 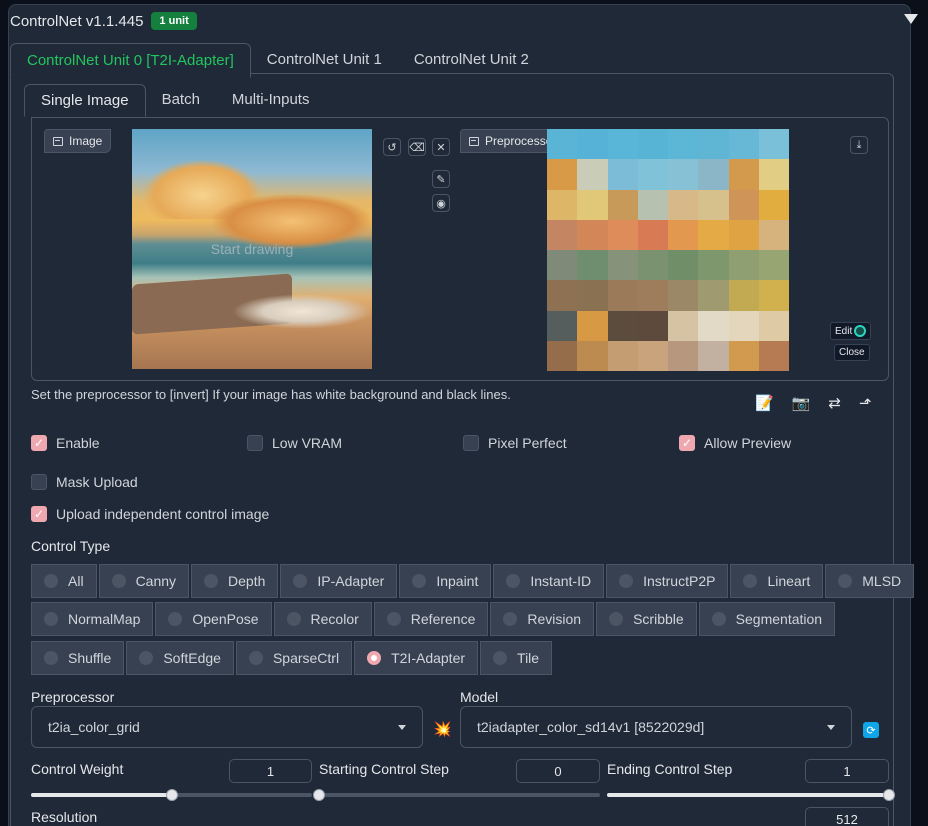 I want to click on control-type-option: Reference, so click(x=431, y=619).